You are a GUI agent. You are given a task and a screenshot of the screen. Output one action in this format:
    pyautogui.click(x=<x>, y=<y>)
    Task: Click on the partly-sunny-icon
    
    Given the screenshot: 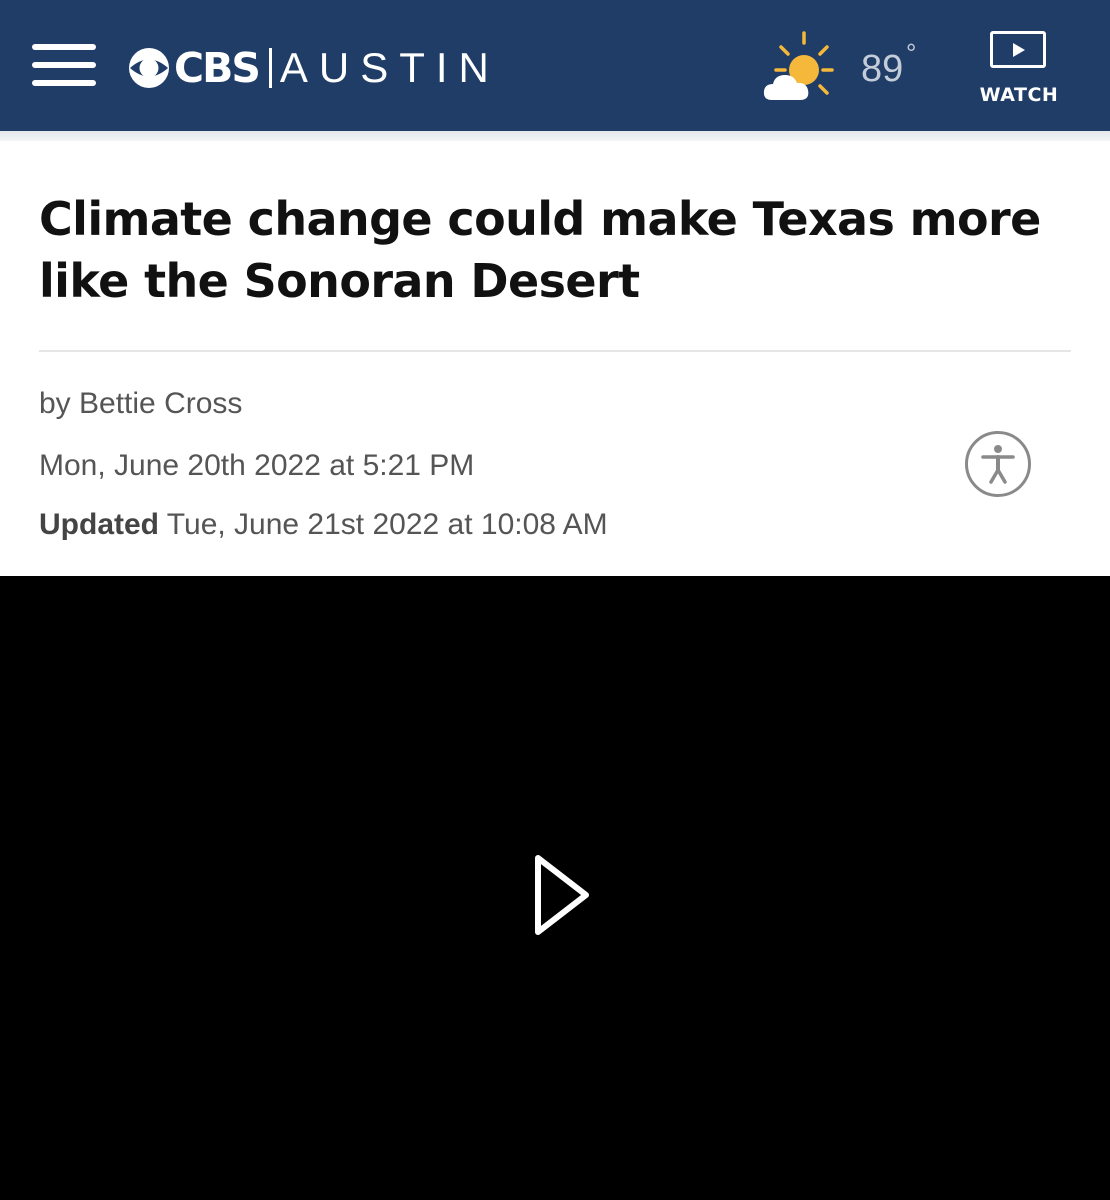 What is the action you would take?
    pyautogui.click(x=798, y=65)
    